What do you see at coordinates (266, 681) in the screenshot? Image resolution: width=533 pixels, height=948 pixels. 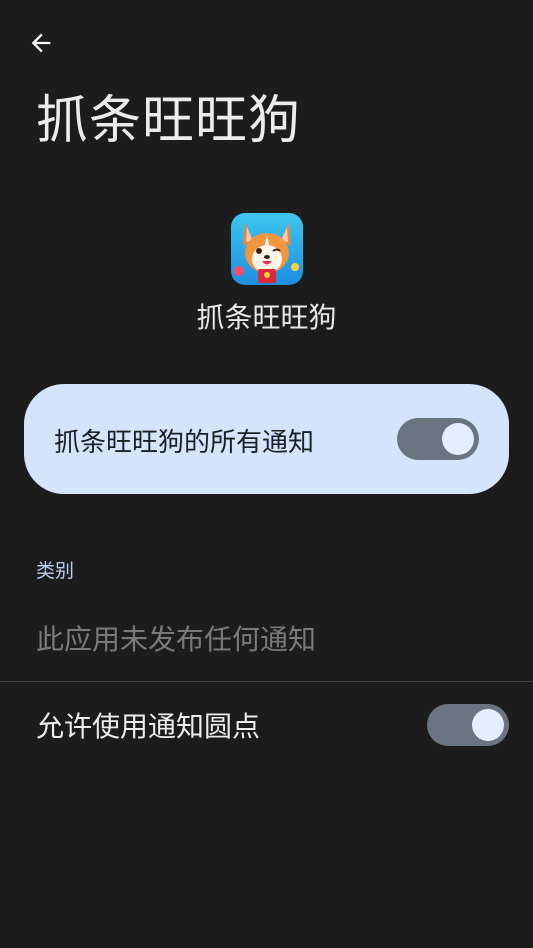 I see `divider` at bounding box center [266, 681].